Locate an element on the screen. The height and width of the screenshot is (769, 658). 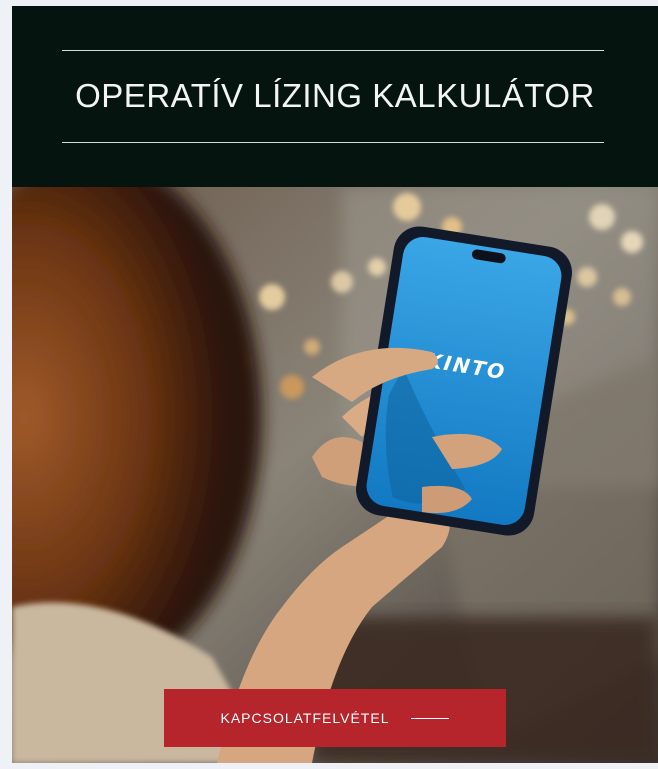
page-title: OPERATÍV LÍZING KALKULÁTOR is located at coordinates (335, 95).